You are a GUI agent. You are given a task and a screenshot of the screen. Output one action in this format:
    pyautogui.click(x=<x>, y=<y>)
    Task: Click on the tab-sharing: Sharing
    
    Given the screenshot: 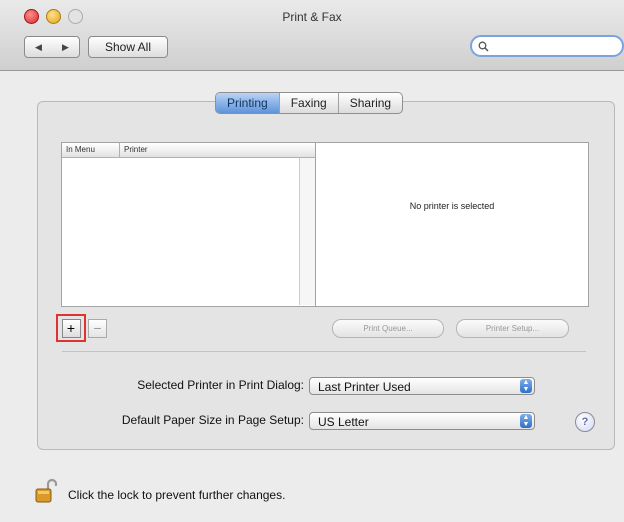 What is the action you would take?
    pyautogui.click(x=370, y=103)
    